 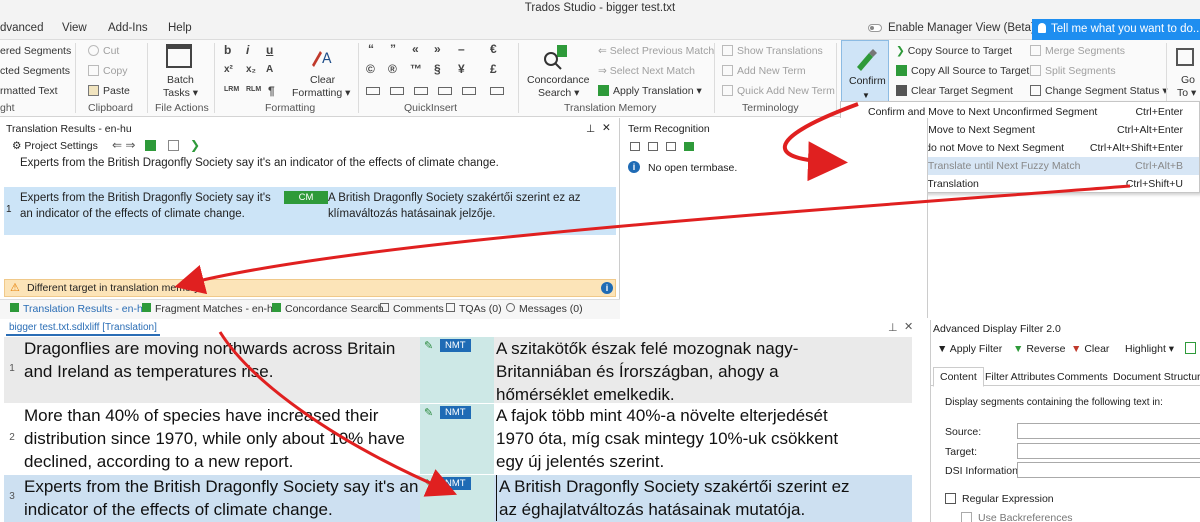 I want to click on insert-more-icon, so click(x=497, y=91).